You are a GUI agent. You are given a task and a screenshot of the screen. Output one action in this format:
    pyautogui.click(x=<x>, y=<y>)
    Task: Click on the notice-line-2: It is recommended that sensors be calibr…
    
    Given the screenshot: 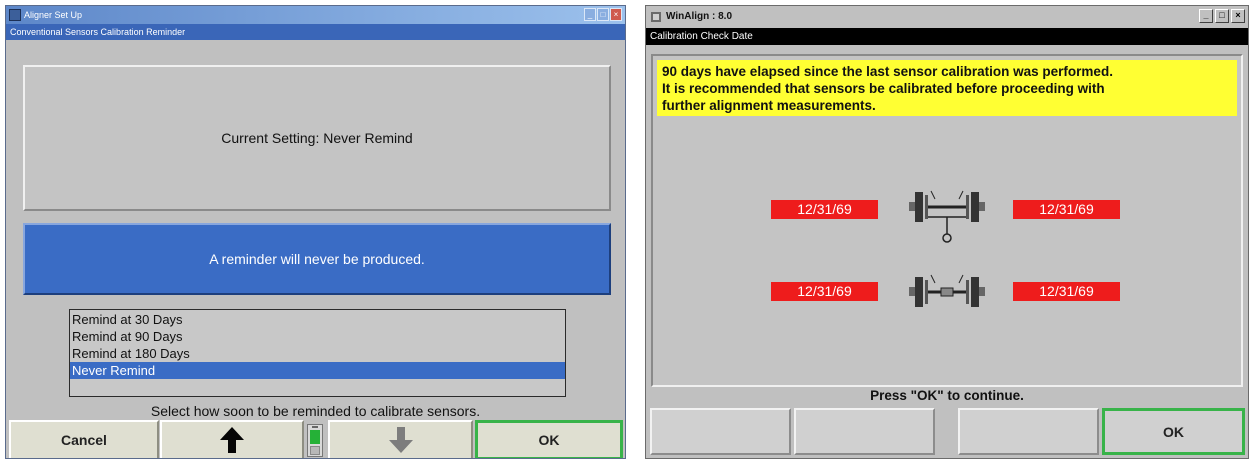 What is the action you would take?
    pyautogui.click(x=883, y=88)
    